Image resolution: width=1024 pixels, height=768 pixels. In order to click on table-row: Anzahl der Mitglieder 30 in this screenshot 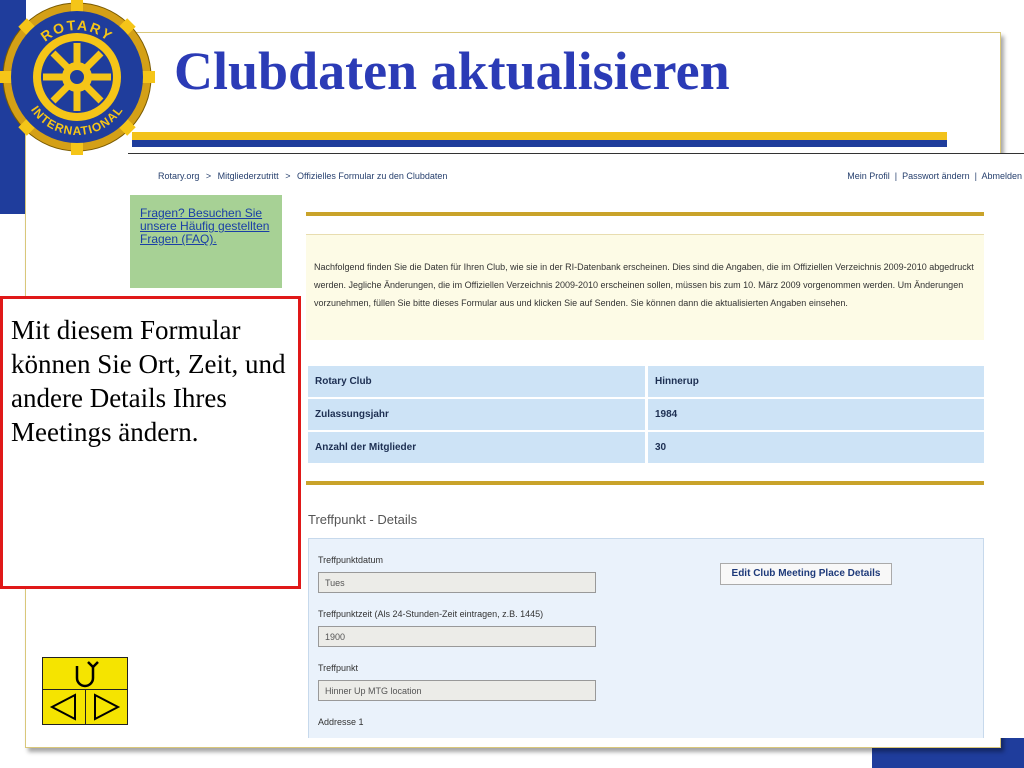, I will do `click(646, 447)`.